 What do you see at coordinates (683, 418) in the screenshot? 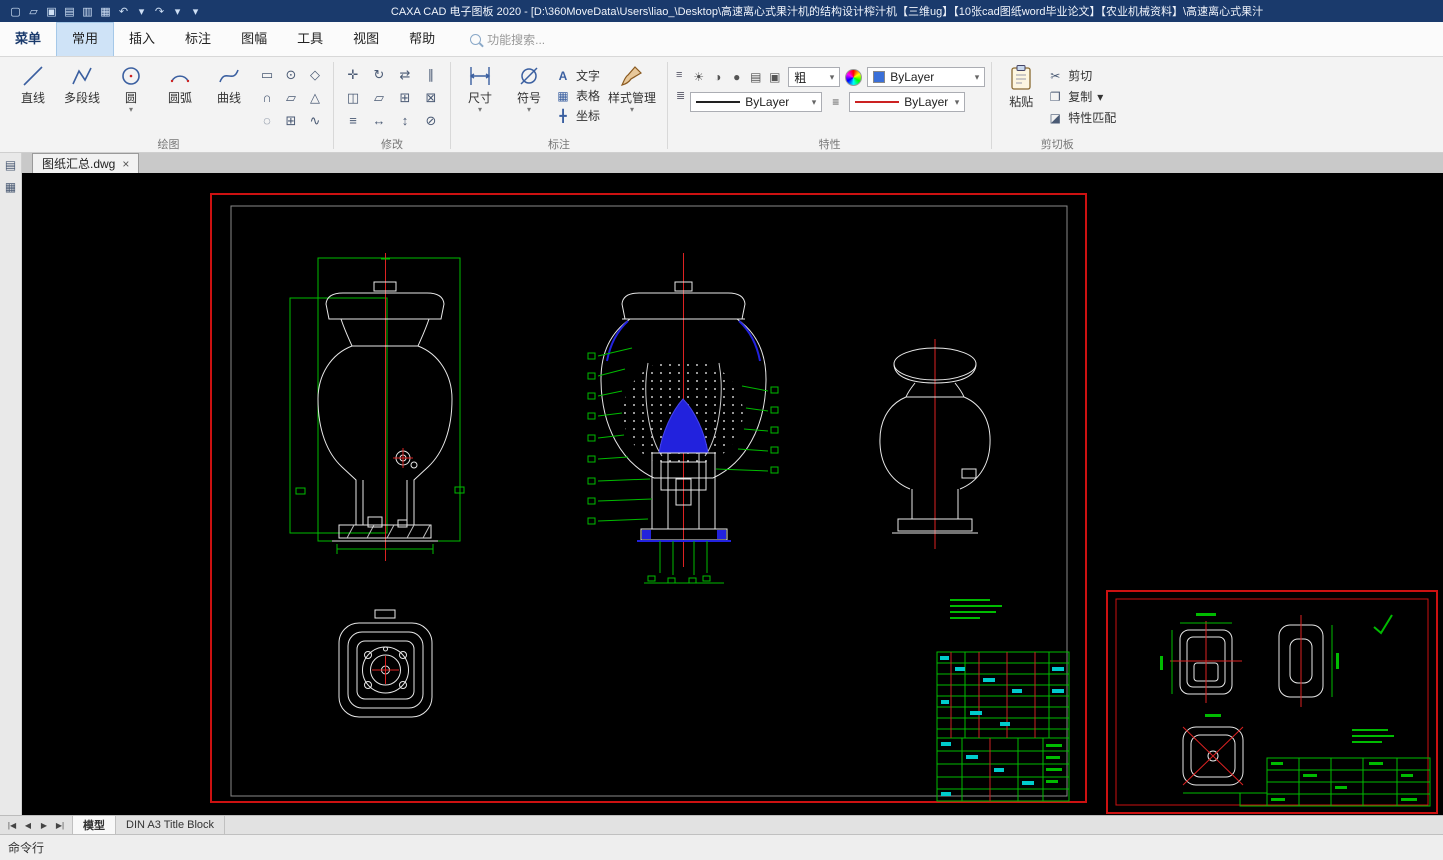
I see `section-view` at bounding box center [683, 418].